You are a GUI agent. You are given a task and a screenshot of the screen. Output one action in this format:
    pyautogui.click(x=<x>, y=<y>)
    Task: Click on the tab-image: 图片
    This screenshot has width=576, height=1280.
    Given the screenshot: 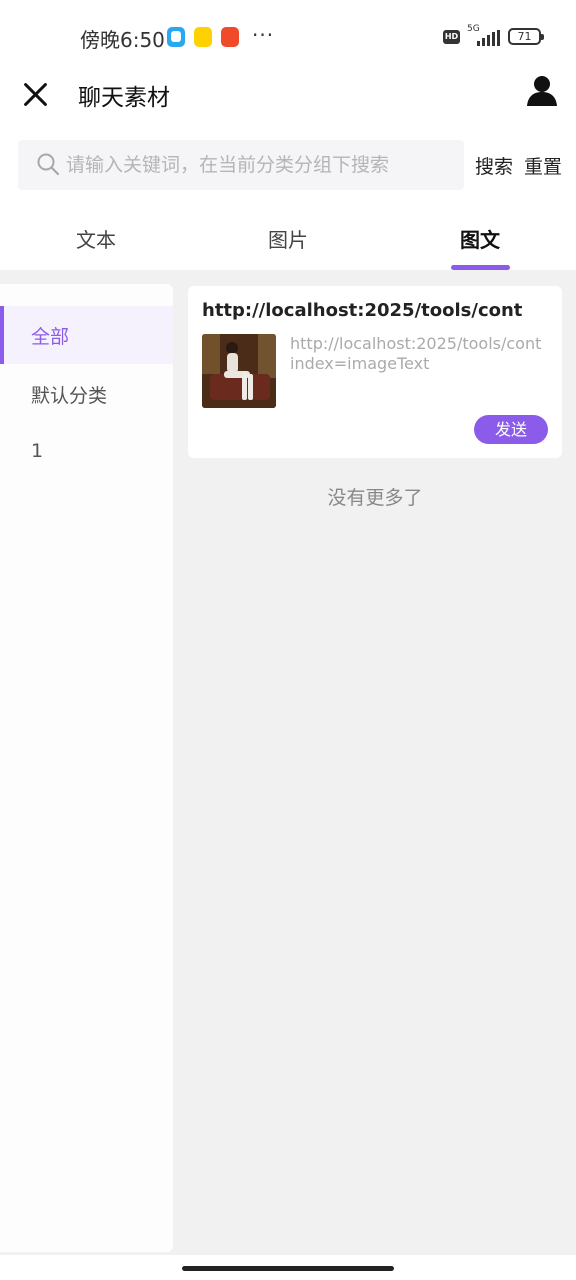 What is the action you would take?
    pyautogui.click(x=288, y=238)
    